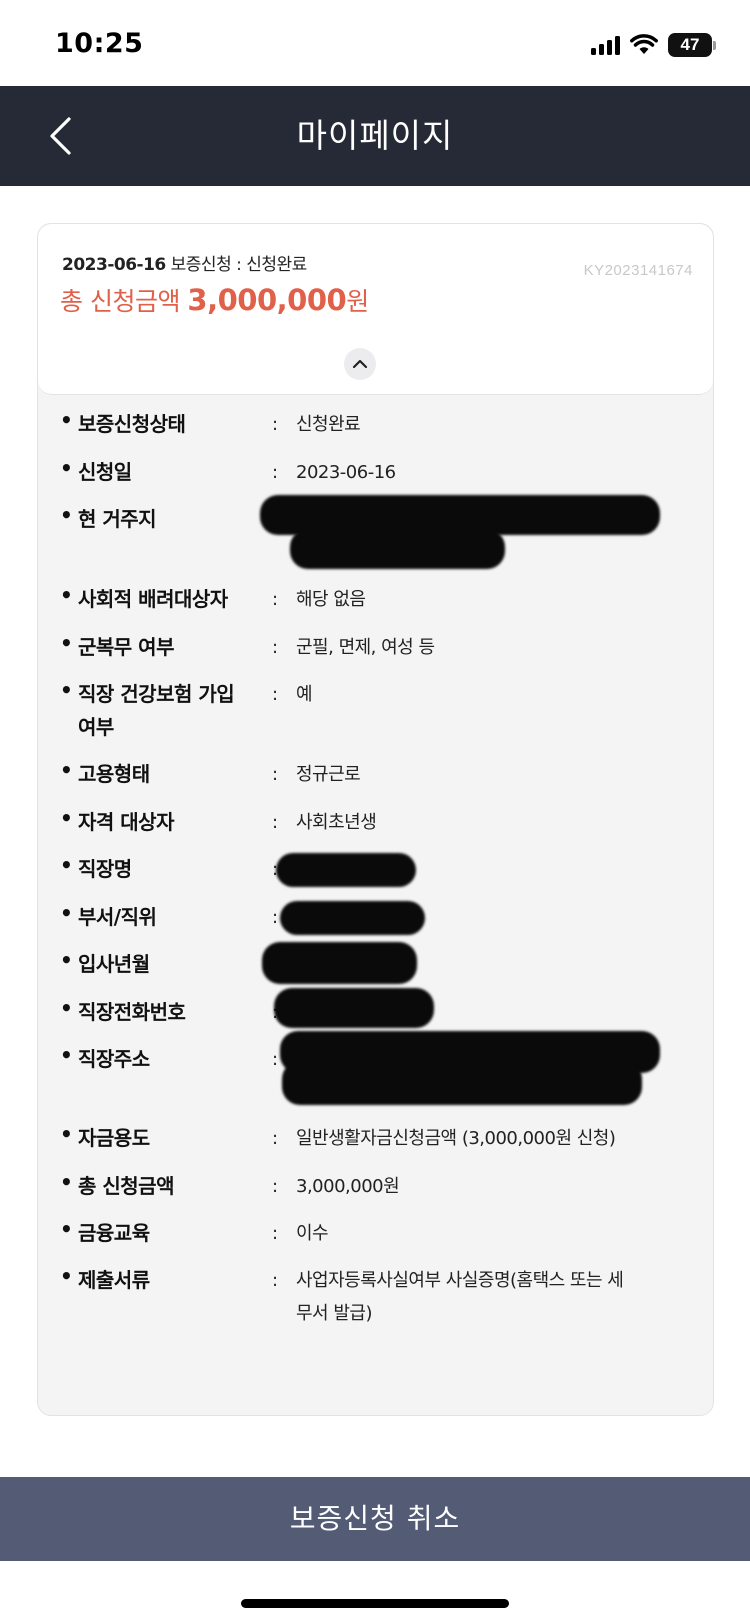 This screenshot has width=750, height=1623. What do you see at coordinates (105, 472) in the screenshot?
I see `detail-label: 신청일` at bounding box center [105, 472].